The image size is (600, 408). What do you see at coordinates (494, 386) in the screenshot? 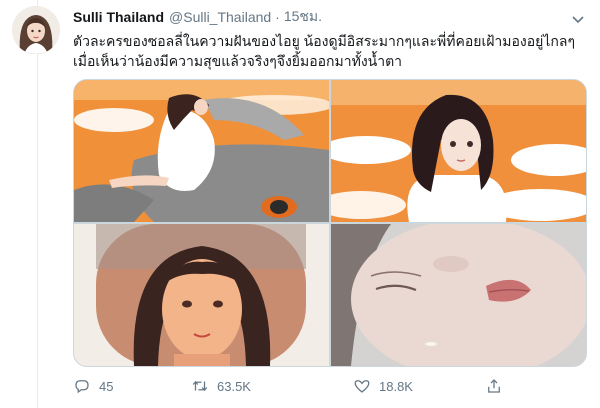
I see `share-icon` at bounding box center [494, 386].